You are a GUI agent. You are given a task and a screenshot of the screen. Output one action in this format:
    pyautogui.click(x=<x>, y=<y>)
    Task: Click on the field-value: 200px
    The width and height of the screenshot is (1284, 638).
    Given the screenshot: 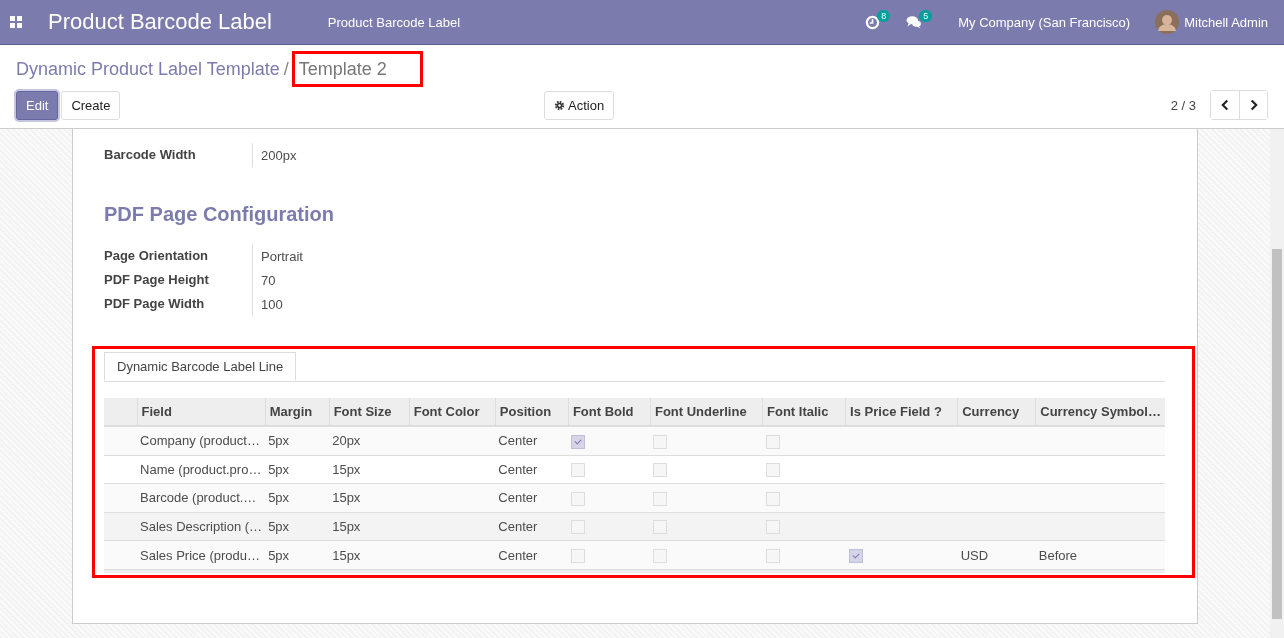 What is the action you would take?
    pyautogui.click(x=278, y=155)
    